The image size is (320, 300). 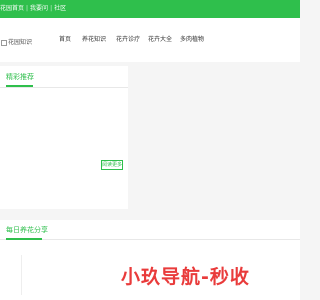 What do you see at coordinates (65, 38) in the screenshot?
I see `nav-item-home: 首页` at bounding box center [65, 38].